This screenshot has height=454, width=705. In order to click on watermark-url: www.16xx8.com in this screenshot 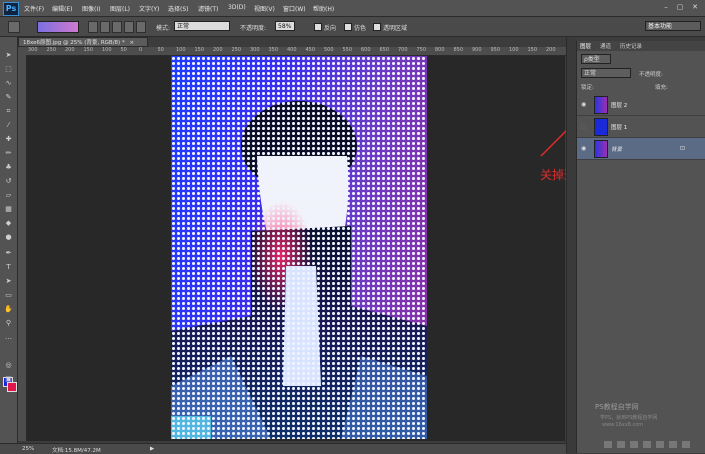, I will do `click(623, 425)`.